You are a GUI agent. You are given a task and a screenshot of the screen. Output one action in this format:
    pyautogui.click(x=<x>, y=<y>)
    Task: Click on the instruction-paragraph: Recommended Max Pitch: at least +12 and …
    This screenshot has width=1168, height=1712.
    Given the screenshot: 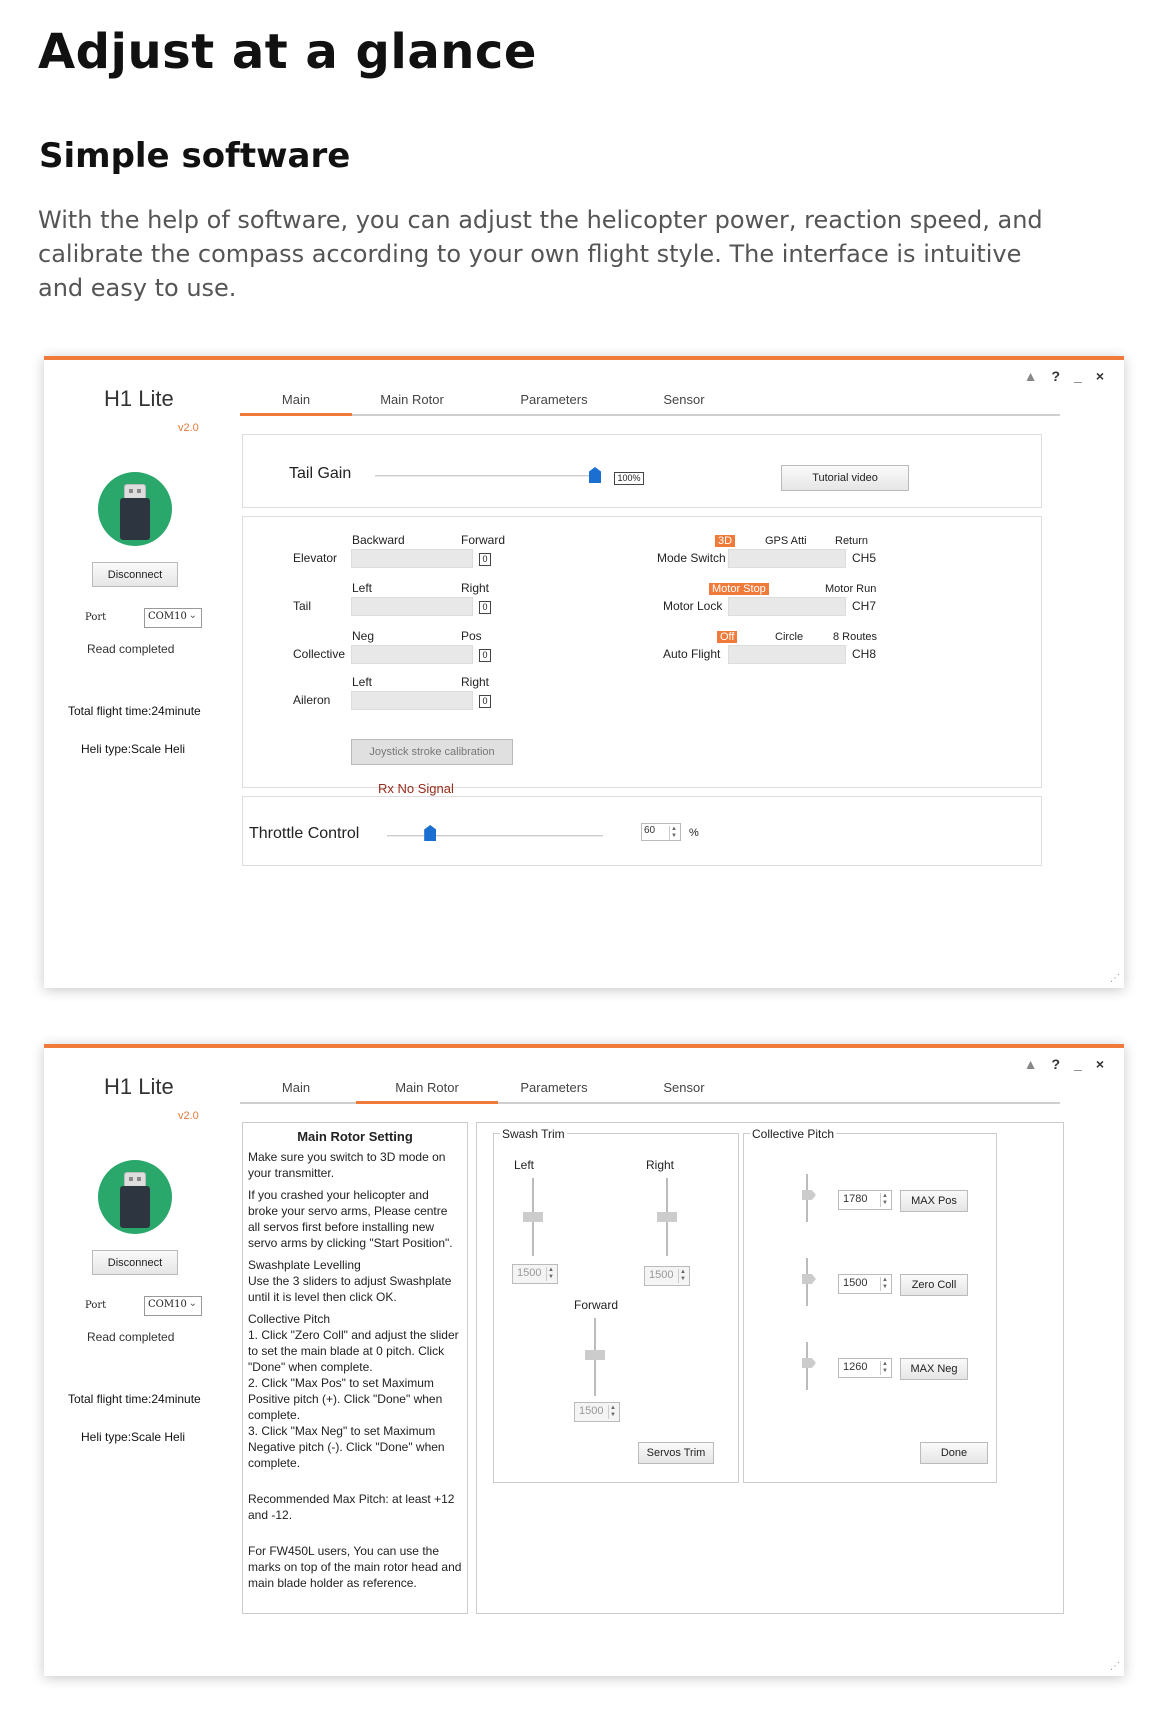 What is the action you would take?
    pyautogui.click(x=351, y=1507)
    